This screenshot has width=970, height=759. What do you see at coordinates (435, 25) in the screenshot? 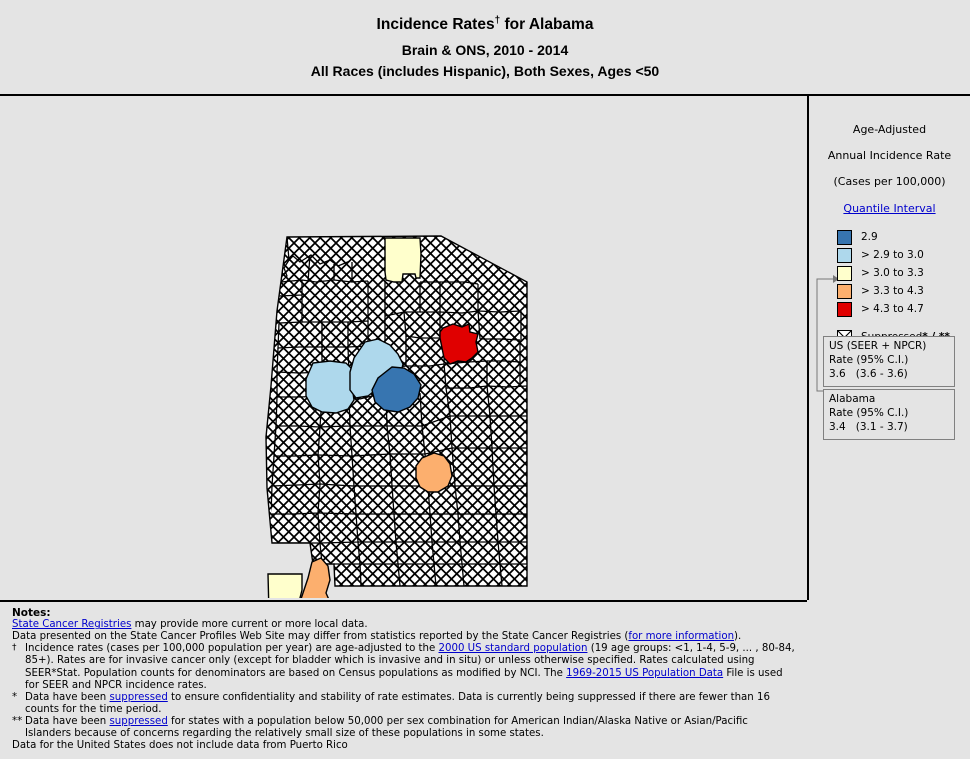
I see `page-title-prefix: Incidence Rates` at bounding box center [435, 25].